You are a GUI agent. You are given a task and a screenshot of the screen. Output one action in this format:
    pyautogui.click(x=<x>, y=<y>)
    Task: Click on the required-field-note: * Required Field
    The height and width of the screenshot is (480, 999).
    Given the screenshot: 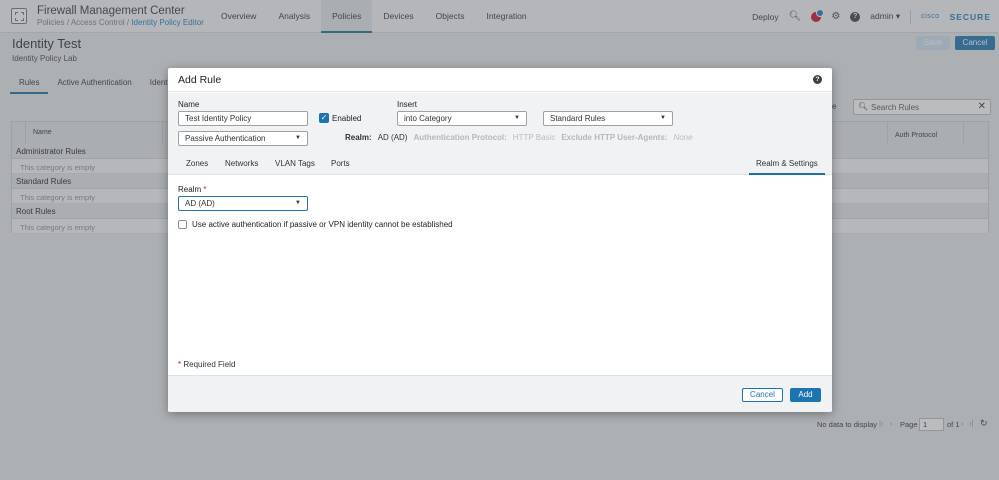 What is the action you would take?
    pyautogui.click(x=206, y=364)
    